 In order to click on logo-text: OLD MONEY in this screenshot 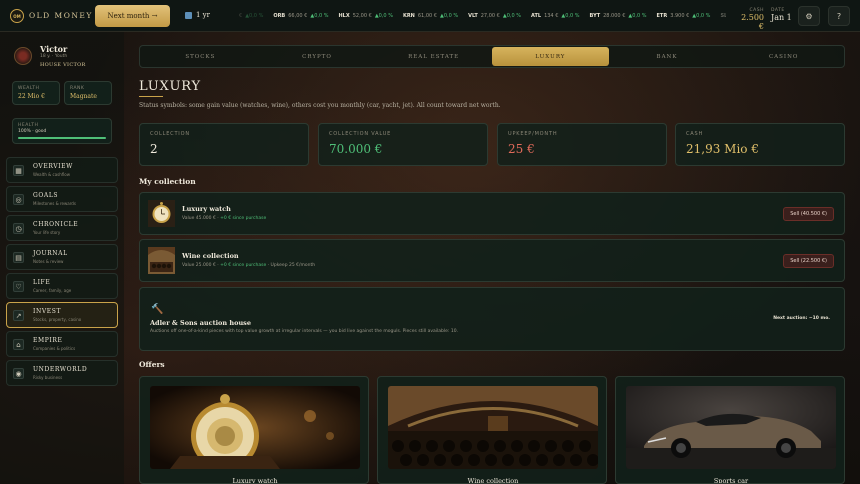, I will do `click(61, 15)`.